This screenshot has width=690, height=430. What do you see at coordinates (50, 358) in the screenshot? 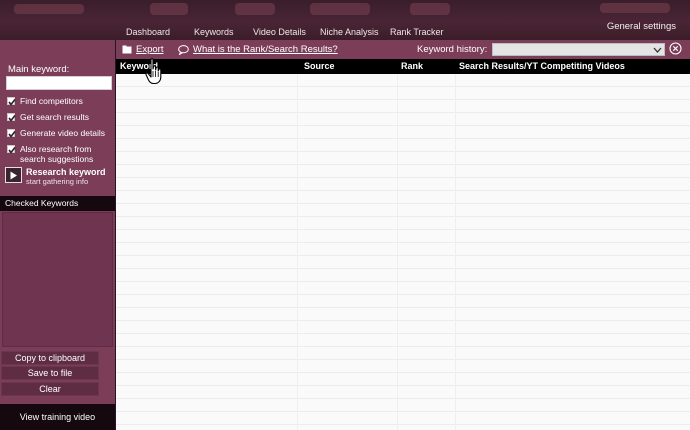
I see `copy-to-clipboard-button: Copy to clipboard` at bounding box center [50, 358].